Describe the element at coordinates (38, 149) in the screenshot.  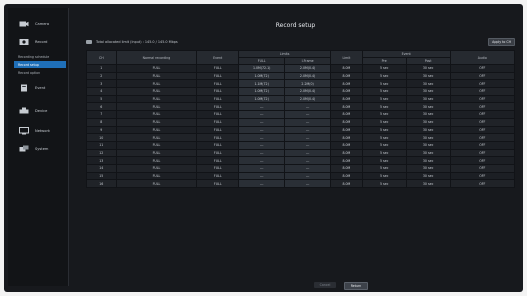
I see `sidebar-item-system: System` at that location.